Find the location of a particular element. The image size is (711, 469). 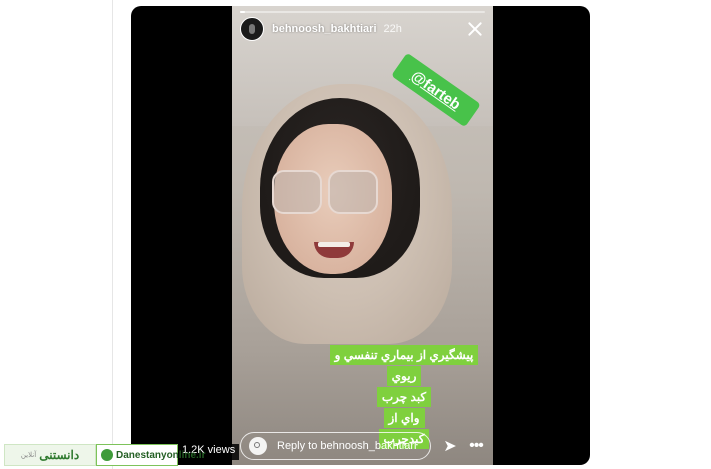

reply-bar: Reply to behnoosh_bakhtiari ➤ ••• is located at coordinates (362, 446).